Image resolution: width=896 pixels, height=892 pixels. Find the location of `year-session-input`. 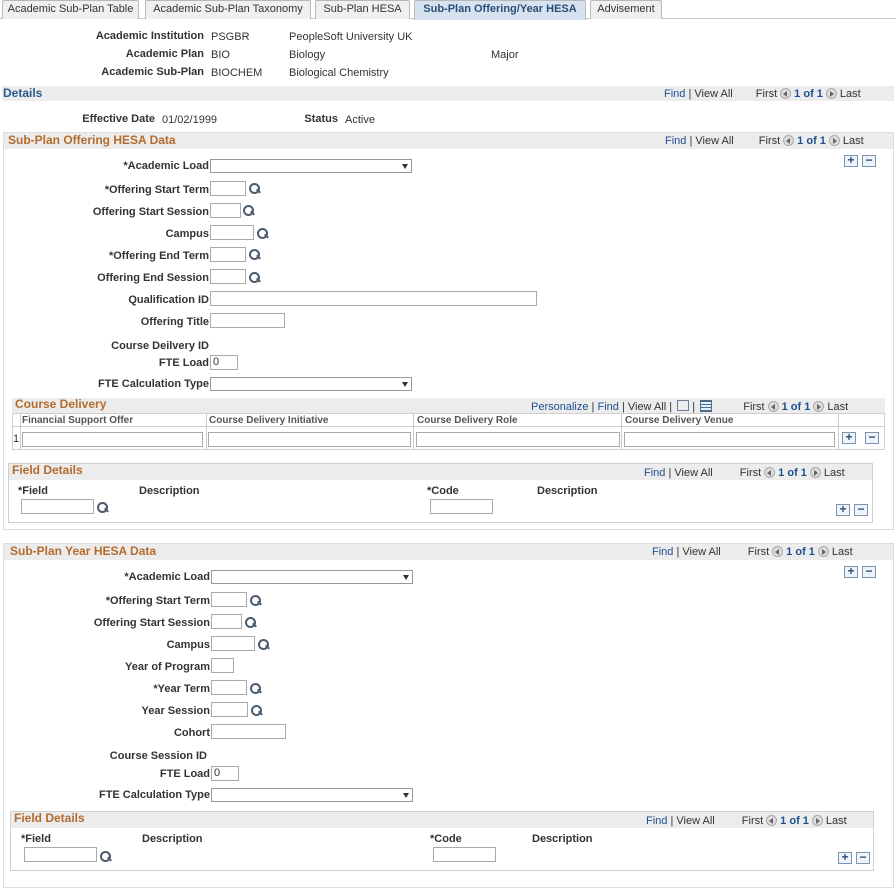

year-session-input is located at coordinates (229, 709).